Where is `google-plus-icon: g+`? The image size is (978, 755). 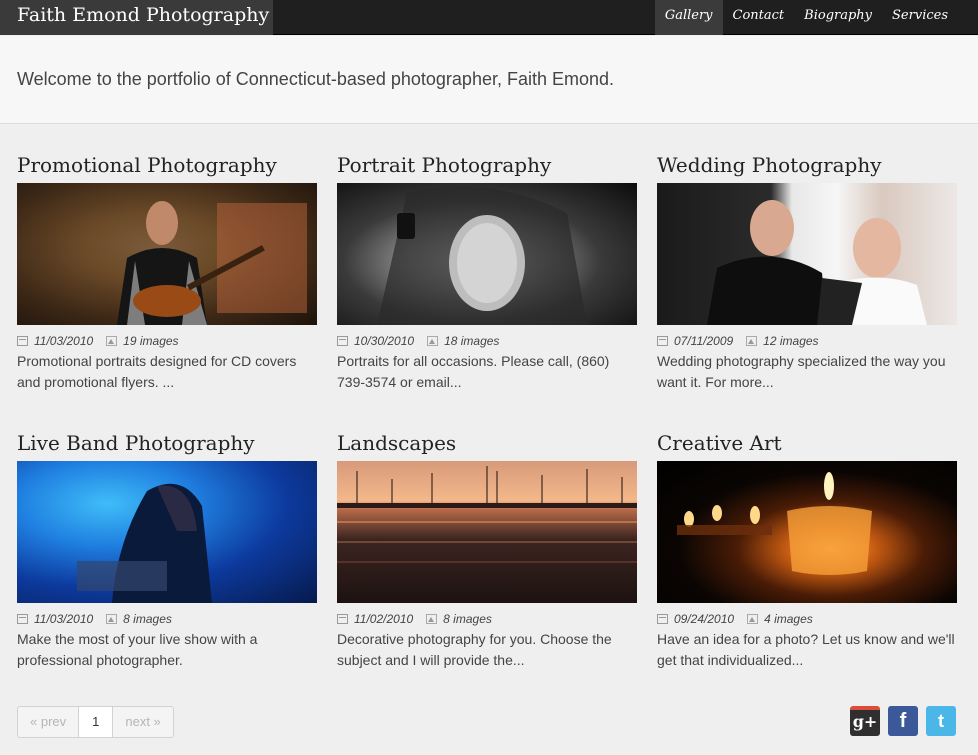
google-plus-icon: g+ is located at coordinates (865, 721).